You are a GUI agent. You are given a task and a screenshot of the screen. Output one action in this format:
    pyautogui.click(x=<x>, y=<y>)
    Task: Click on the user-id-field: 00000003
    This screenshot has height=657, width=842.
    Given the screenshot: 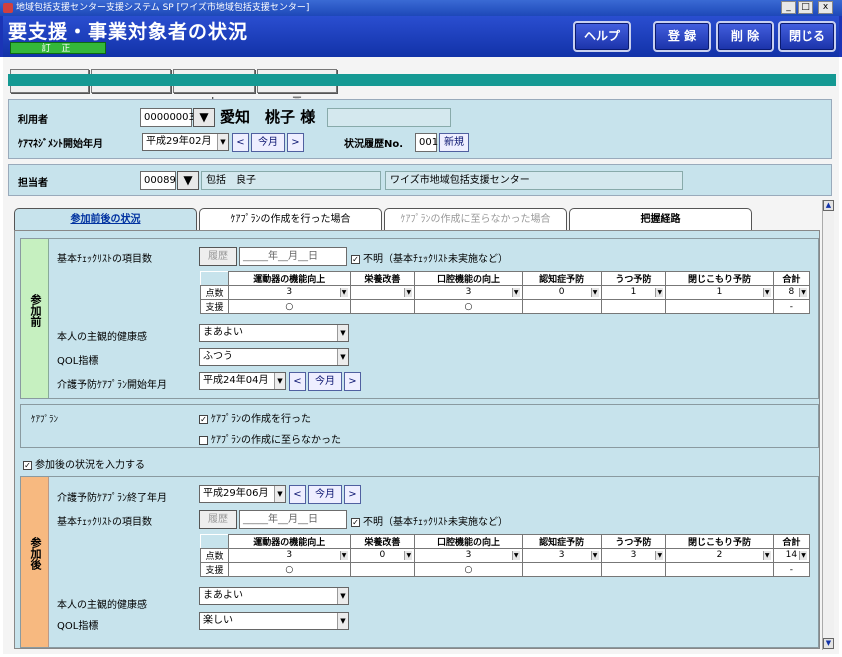 What is the action you would take?
    pyautogui.click(x=167, y=117)
    